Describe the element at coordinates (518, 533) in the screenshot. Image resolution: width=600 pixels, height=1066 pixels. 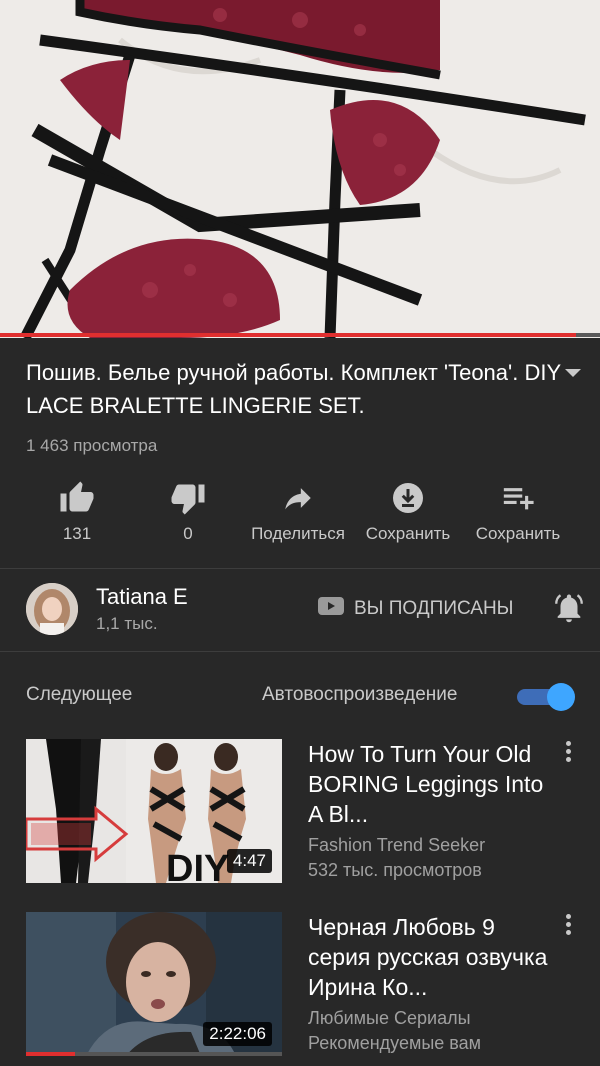
I see `save-label: Сохранить` at that location.